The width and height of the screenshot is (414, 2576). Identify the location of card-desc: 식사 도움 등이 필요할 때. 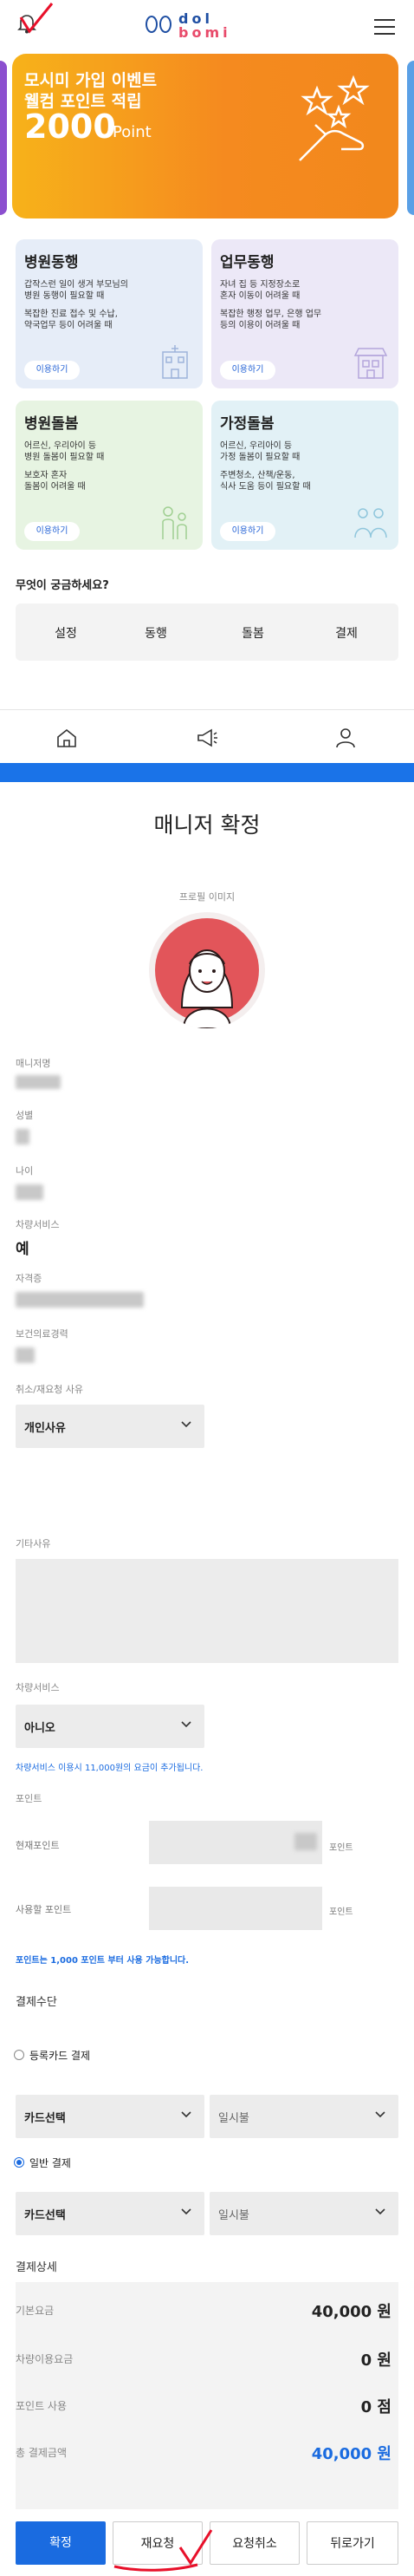
(265, 487).